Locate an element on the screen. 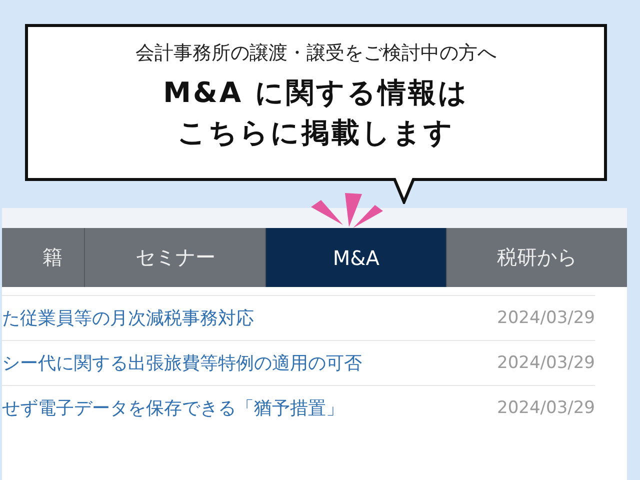  article-link: た従業員等の月次減税事務対応 is located at coordinates (128, 318).